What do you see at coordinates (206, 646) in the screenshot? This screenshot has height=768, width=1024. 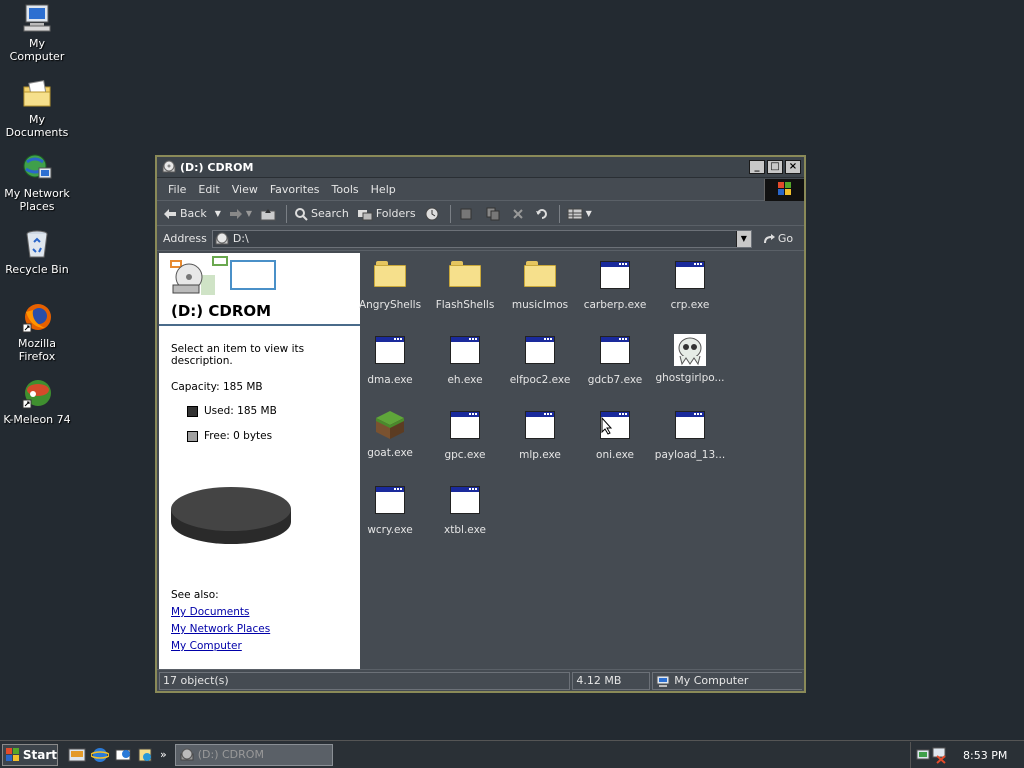 I see `link-my-computer: My Computer` at bounding box center [206, 646].